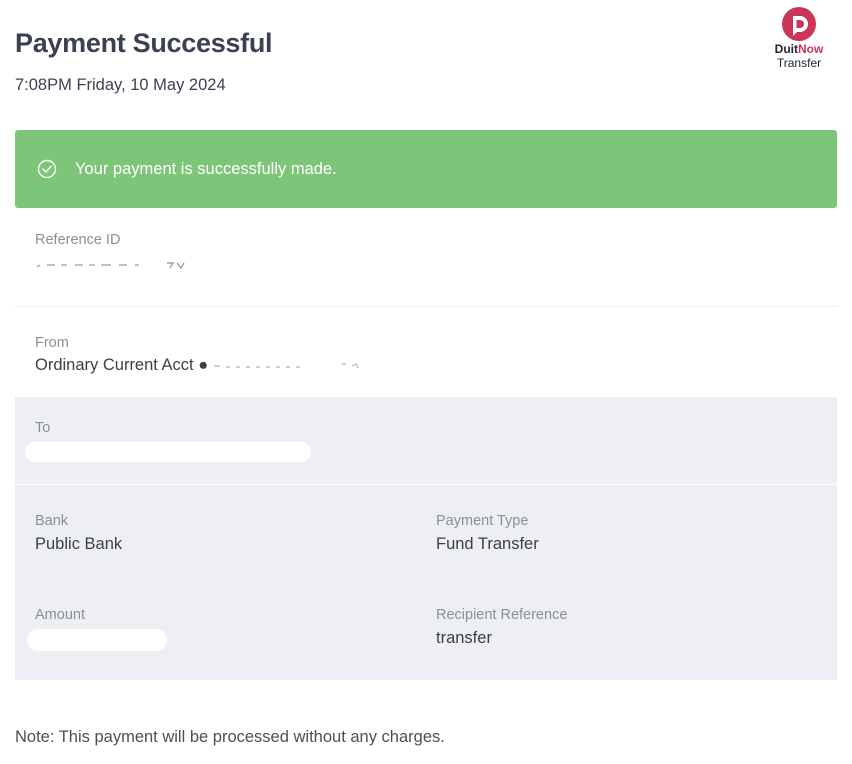 This screenshot has width=852, height=764. What do you see at coordinates (78, 533) in the screenshot?
I see `bank-field: Bank Public Bank` at bounding box center [78, 533].